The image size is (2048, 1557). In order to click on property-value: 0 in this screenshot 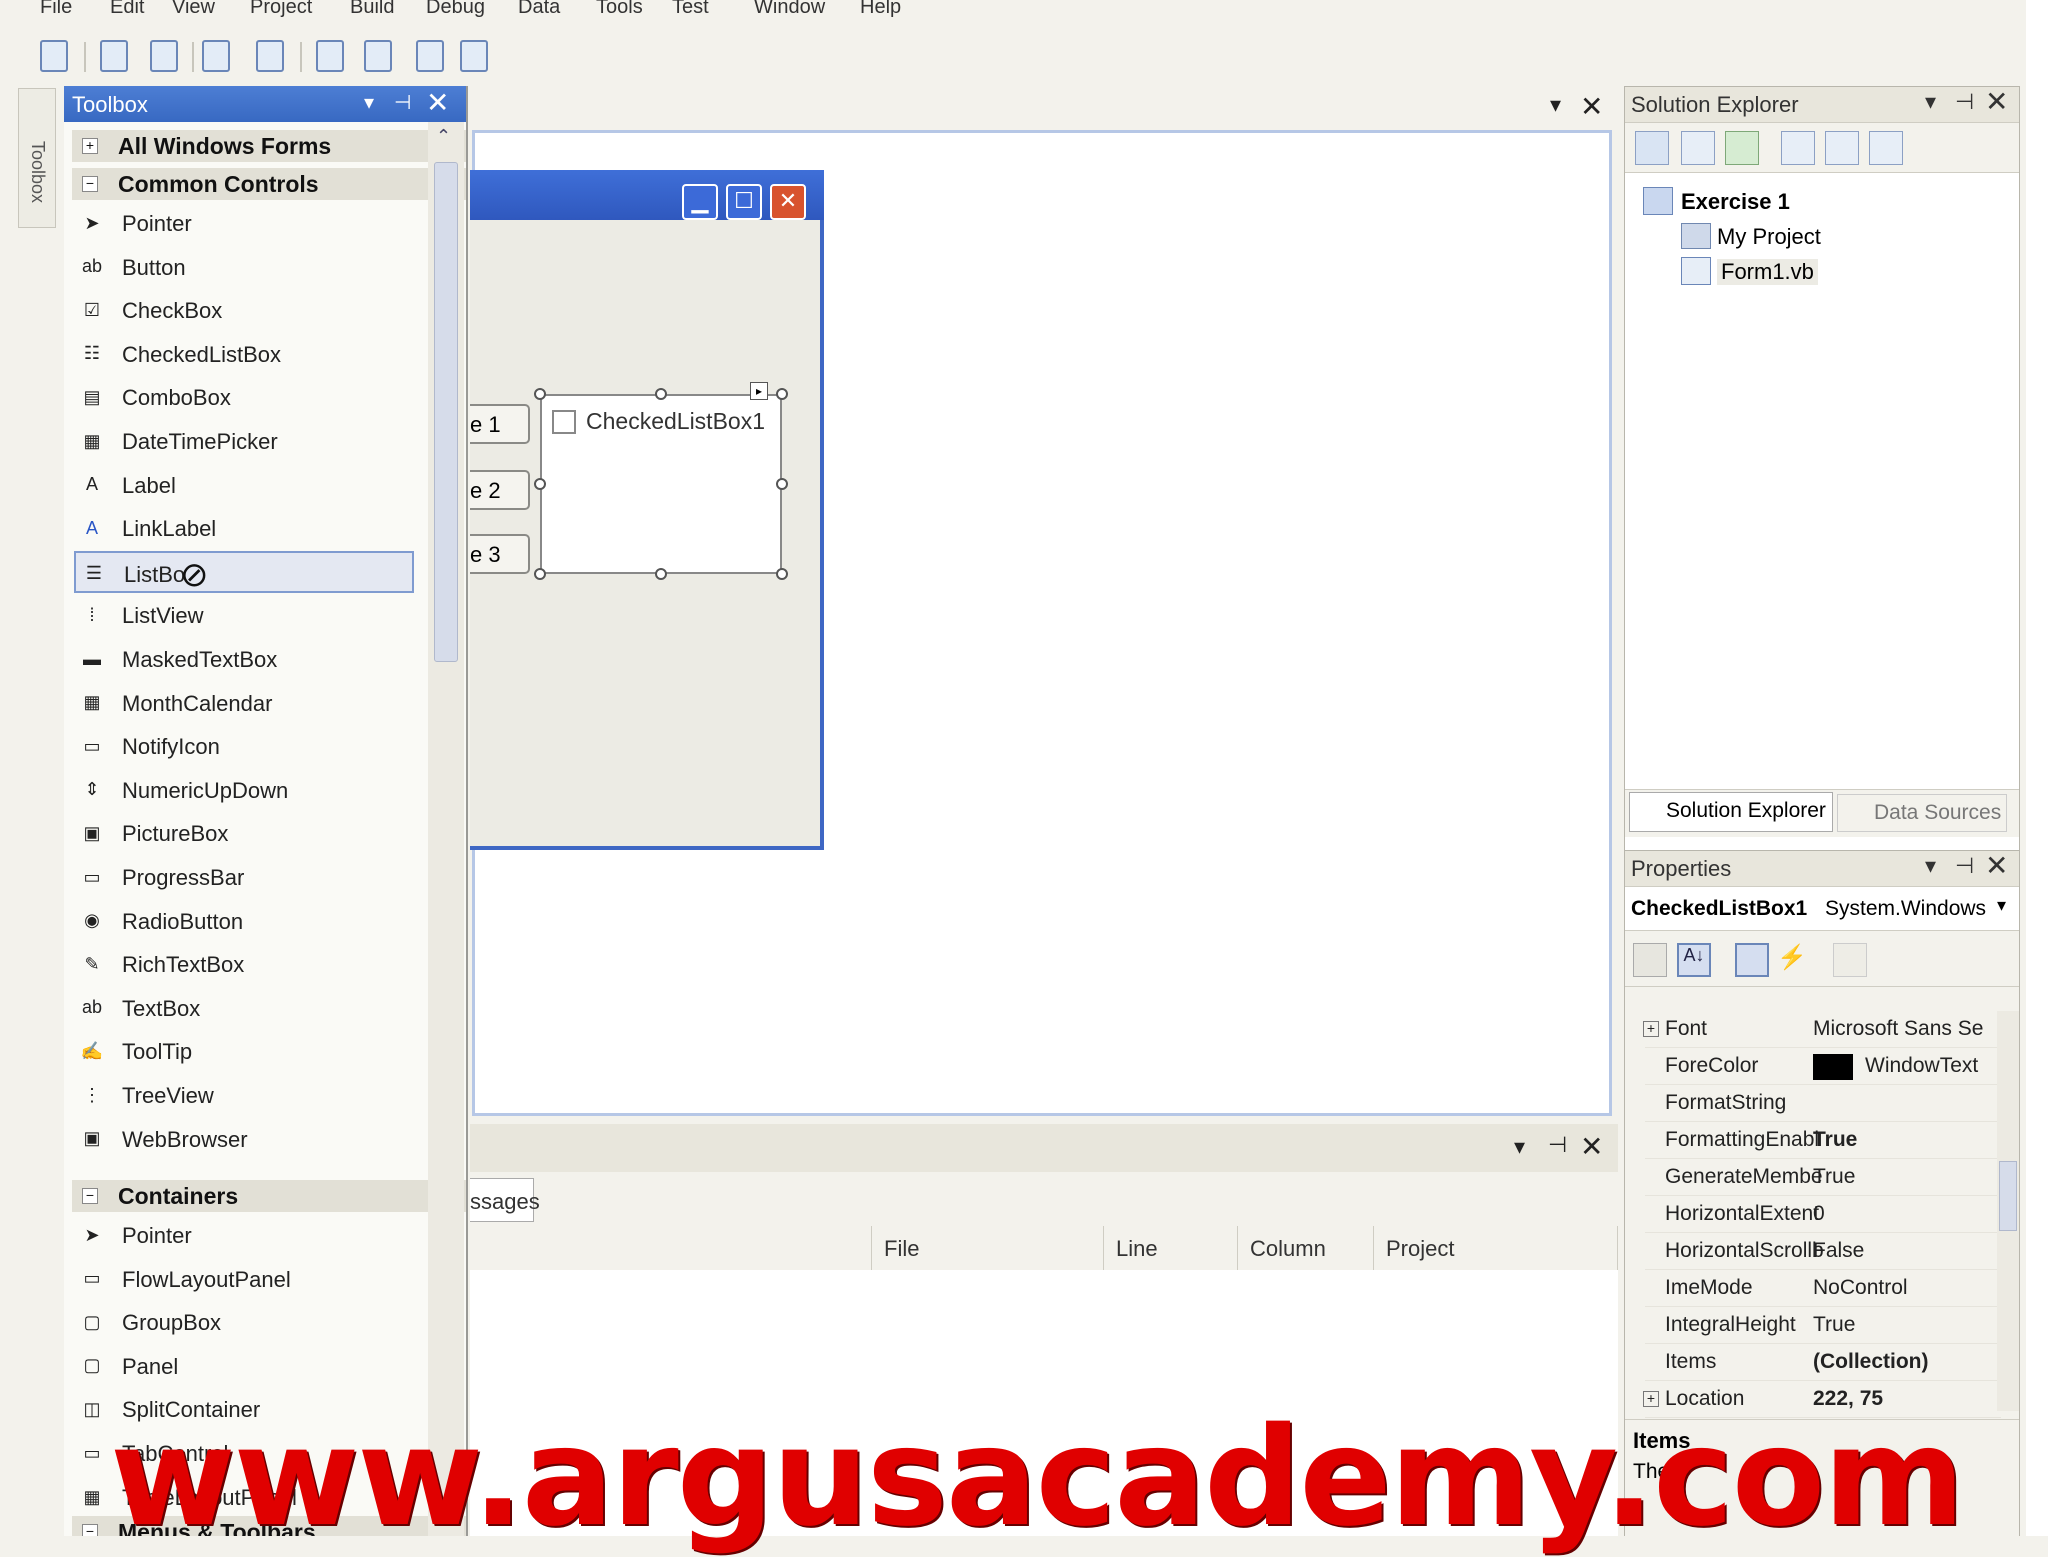, I will do `click(1908, 1214)`.